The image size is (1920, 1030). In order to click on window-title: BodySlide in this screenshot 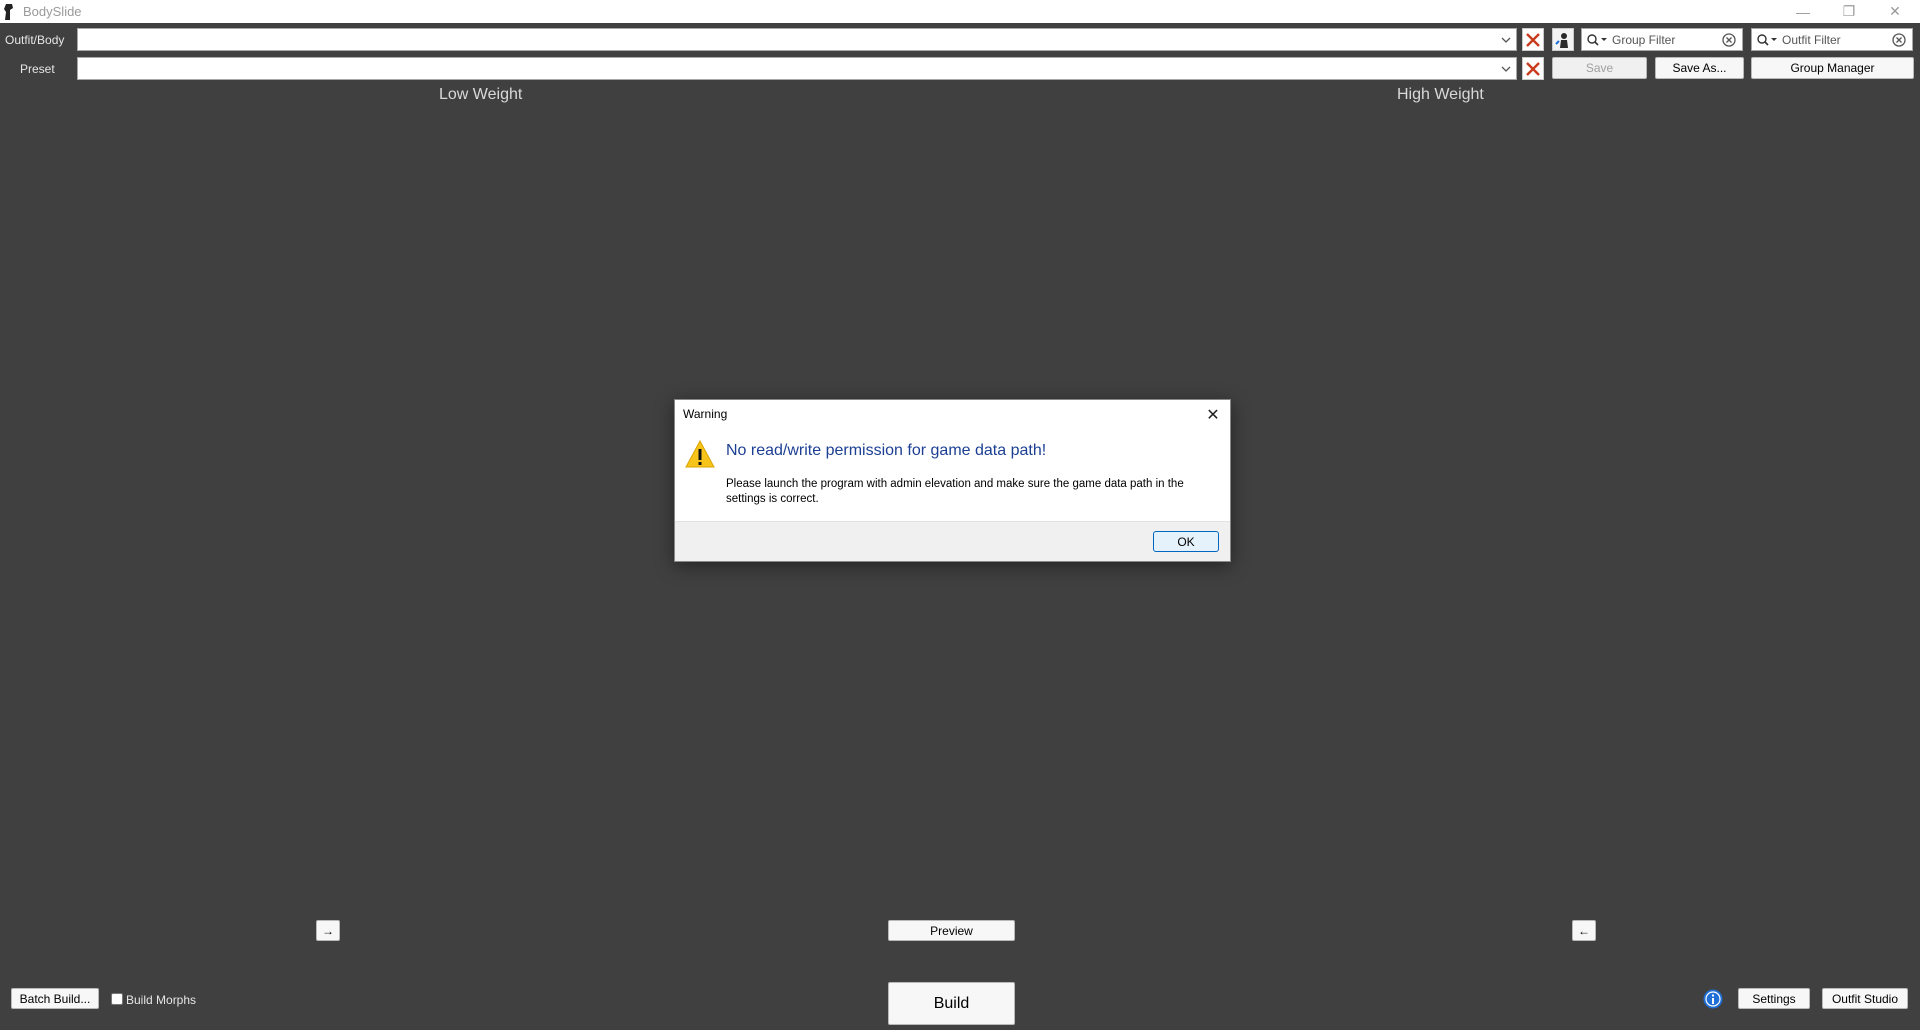, I will do `click(52, 11)`.